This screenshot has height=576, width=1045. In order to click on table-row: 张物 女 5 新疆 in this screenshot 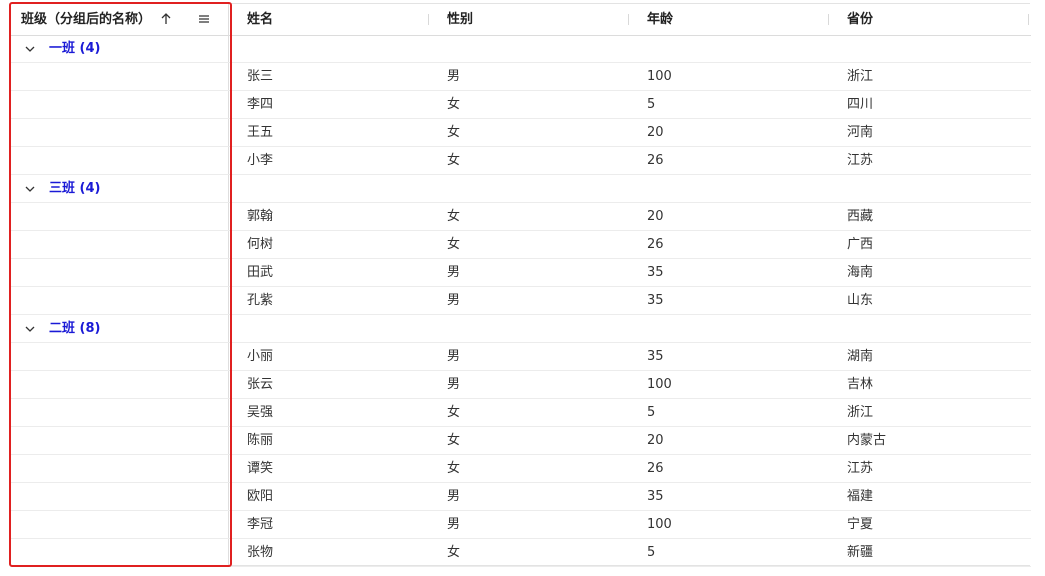, I will do `click(521, 553)`.